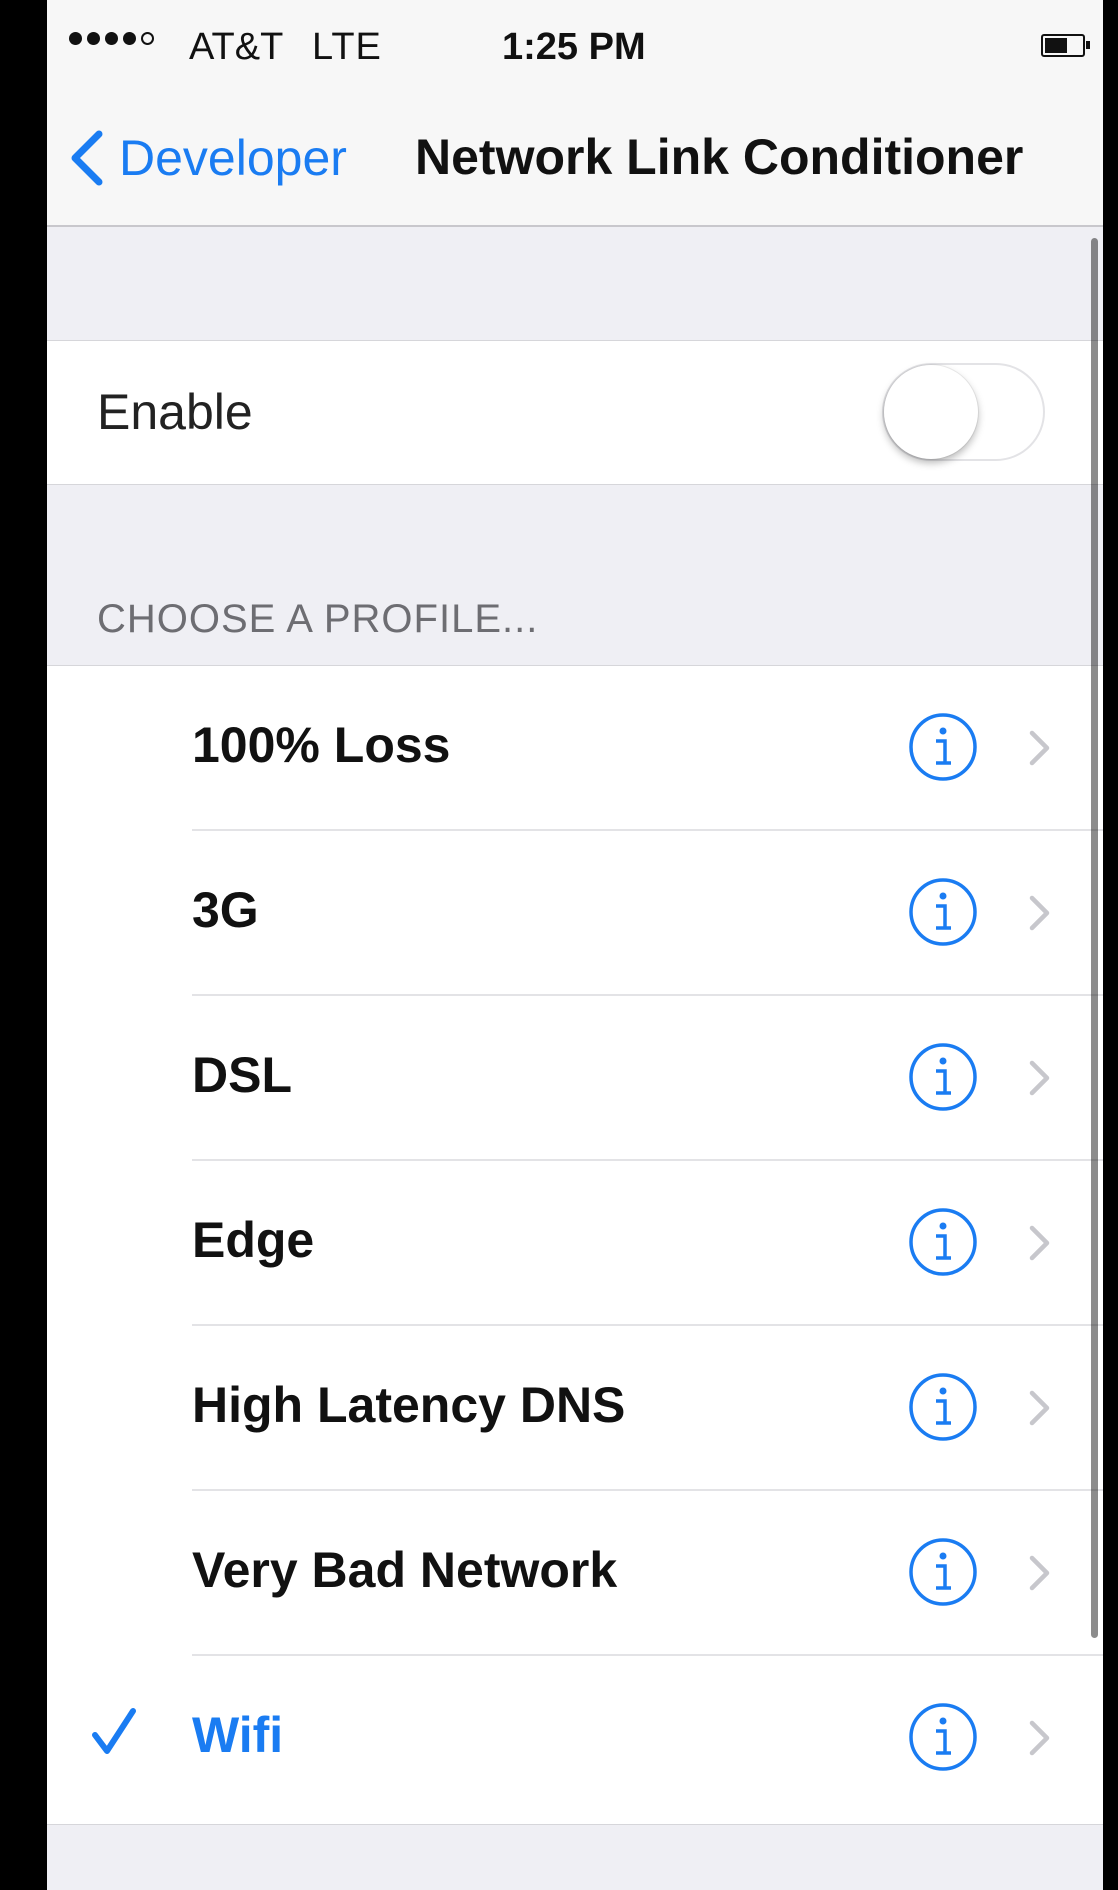  I want to click on profile-label: Very Bad Network, so click(405, 1570).